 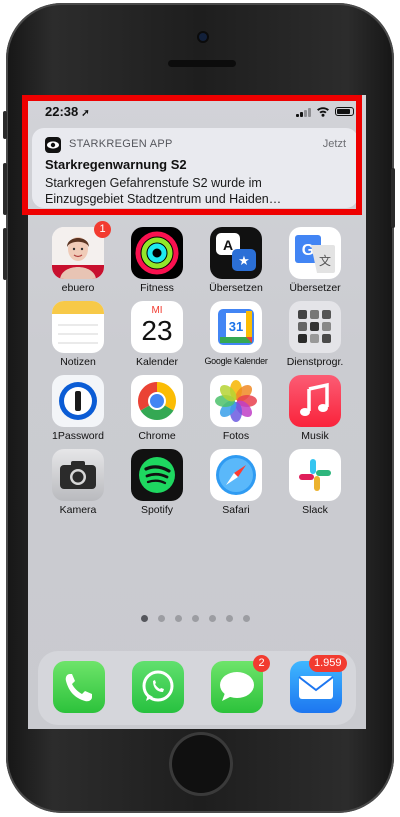 What do you see at coordinates (157, 330) in the screenshot?
I see `calendar-date: 23` at bounding box center [157, 330].